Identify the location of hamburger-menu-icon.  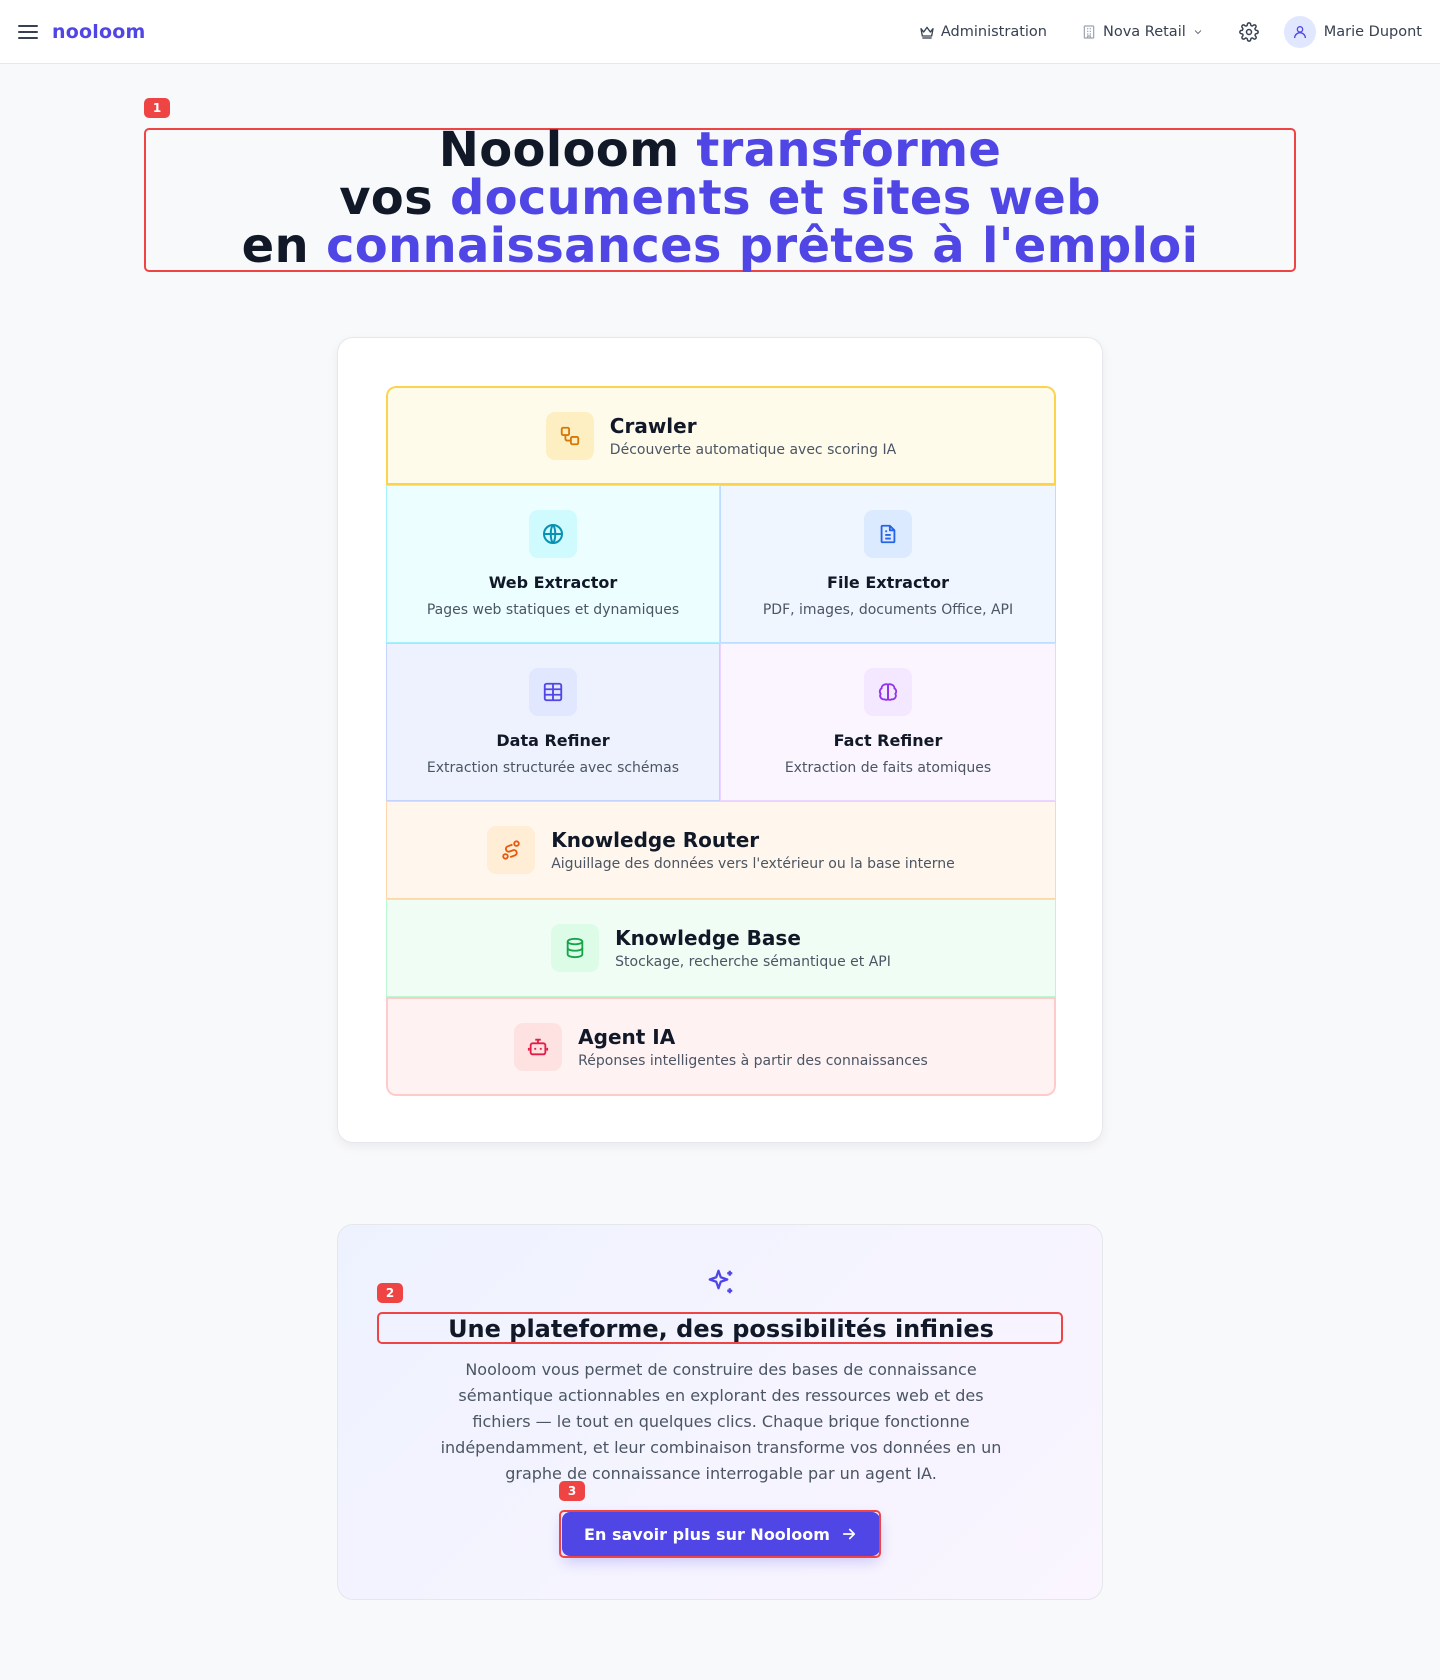
(28, 32).